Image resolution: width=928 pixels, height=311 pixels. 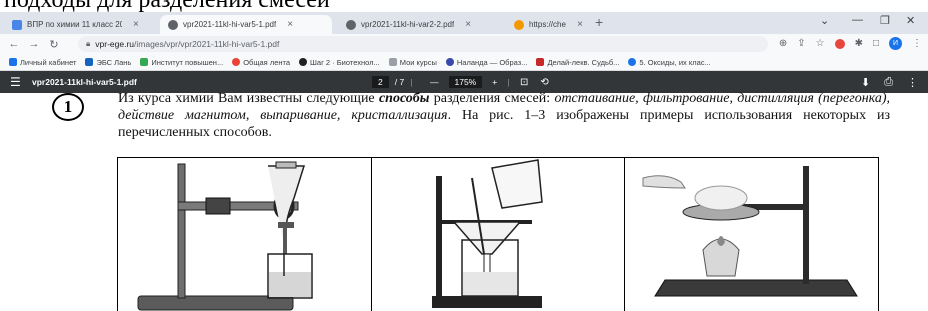 I want to click on tab-sdamgia: https://chem11-vpr.sdamgia.ru/ ×, so click(x=548, y=24).